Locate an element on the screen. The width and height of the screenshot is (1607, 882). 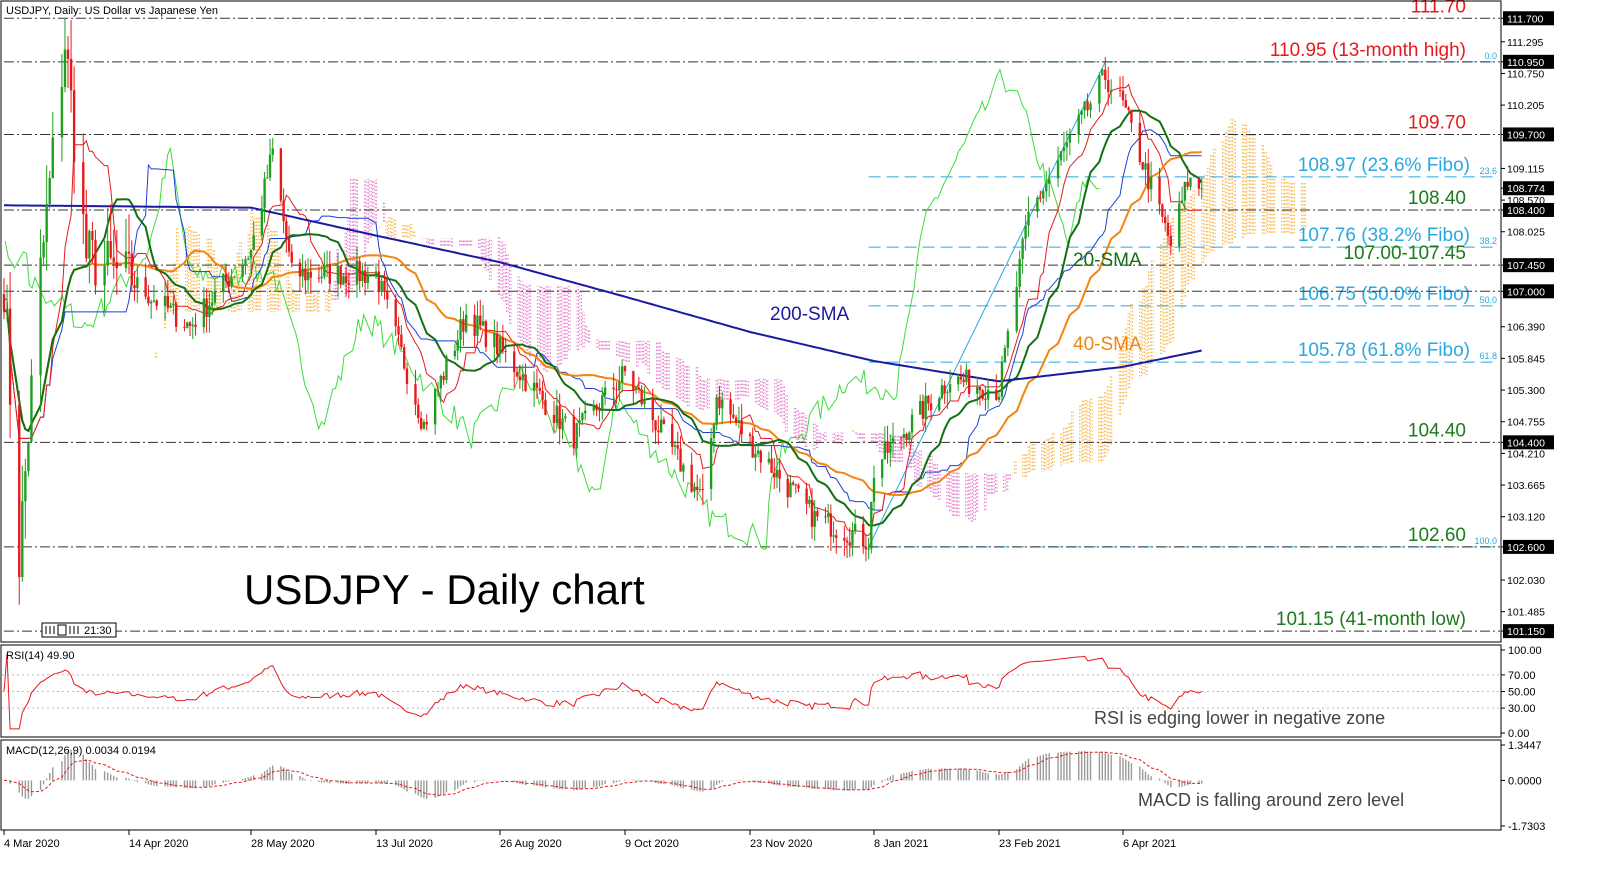
price-tick-label: 109.700 is located at coordinates (1526, 135).